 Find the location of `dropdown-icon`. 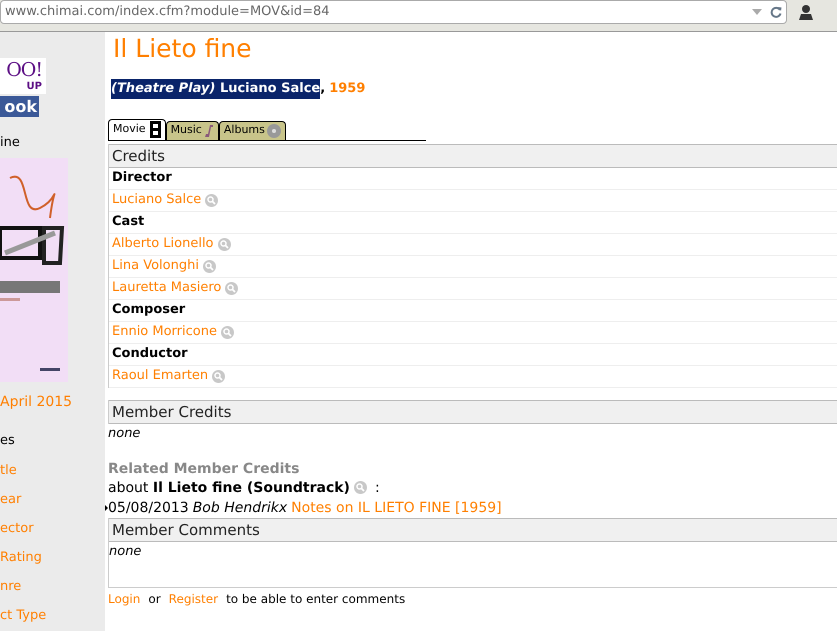

dropdown-icon is located at coordinates (757, 12).